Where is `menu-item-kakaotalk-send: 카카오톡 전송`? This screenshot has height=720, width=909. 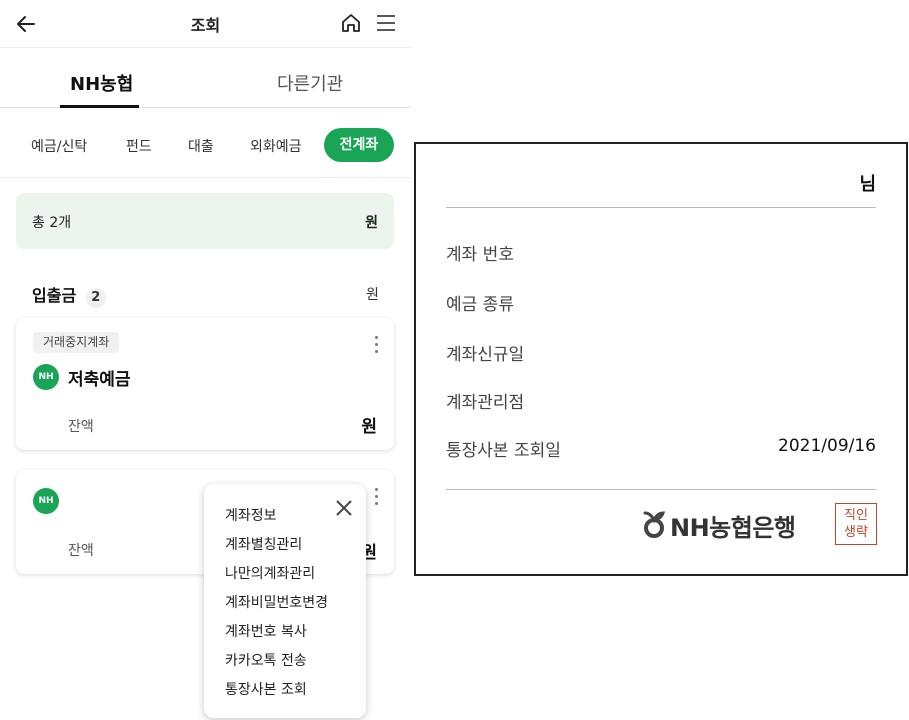 menu-item-kakaotalk-send: 카카오톡 전송 is located at coordinates (266, 660).